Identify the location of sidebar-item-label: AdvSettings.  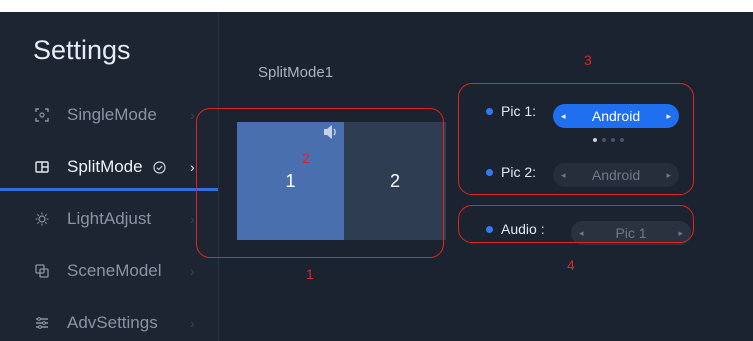
(112, 322).